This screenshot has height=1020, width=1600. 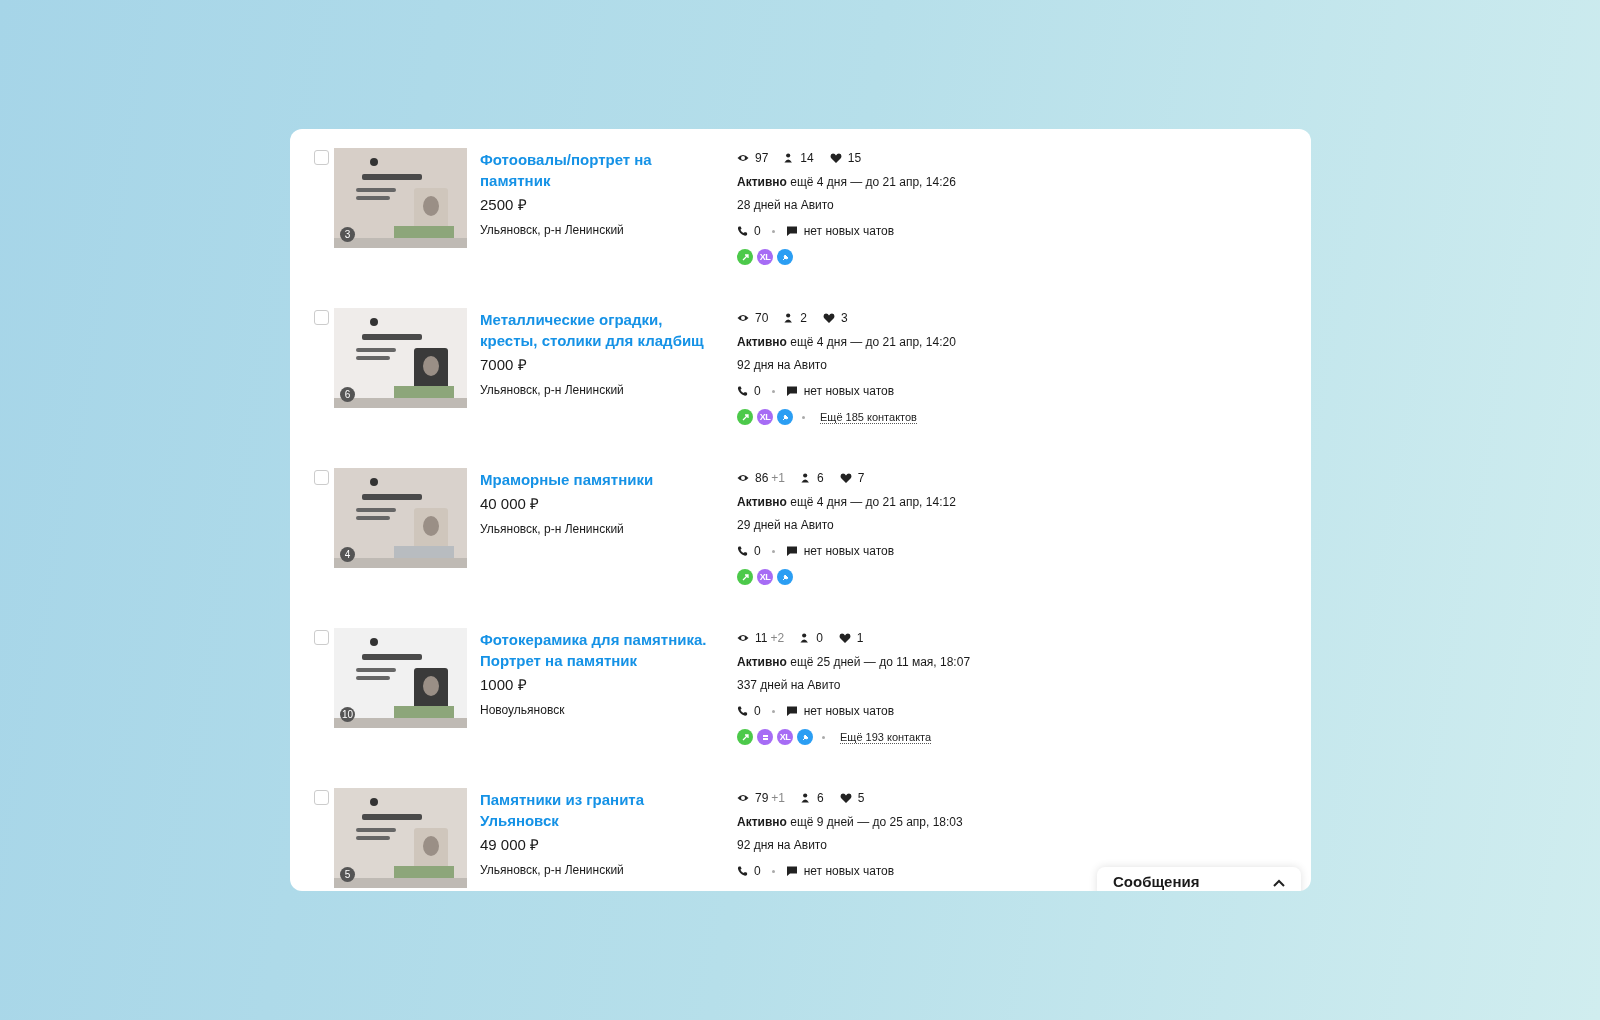 What do you see at coordinates (785, 205) in the screenshot?
I see `days-on-site: 28 дней на Авито` at bounding box center [785, 205].